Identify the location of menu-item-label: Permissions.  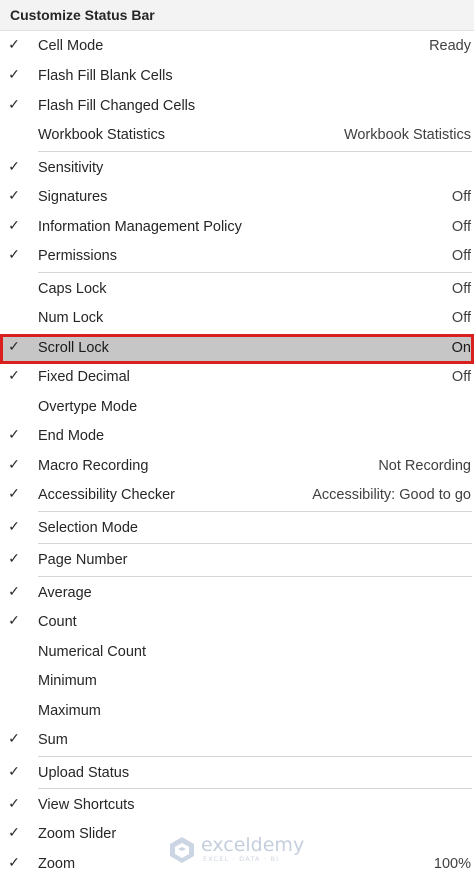
(77, 256).